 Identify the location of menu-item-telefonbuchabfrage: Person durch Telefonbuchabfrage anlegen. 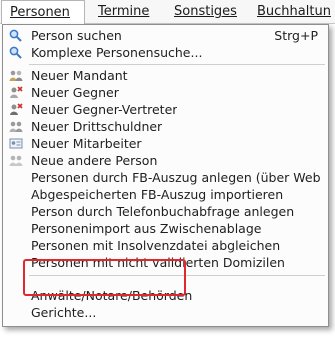
(165, 211).